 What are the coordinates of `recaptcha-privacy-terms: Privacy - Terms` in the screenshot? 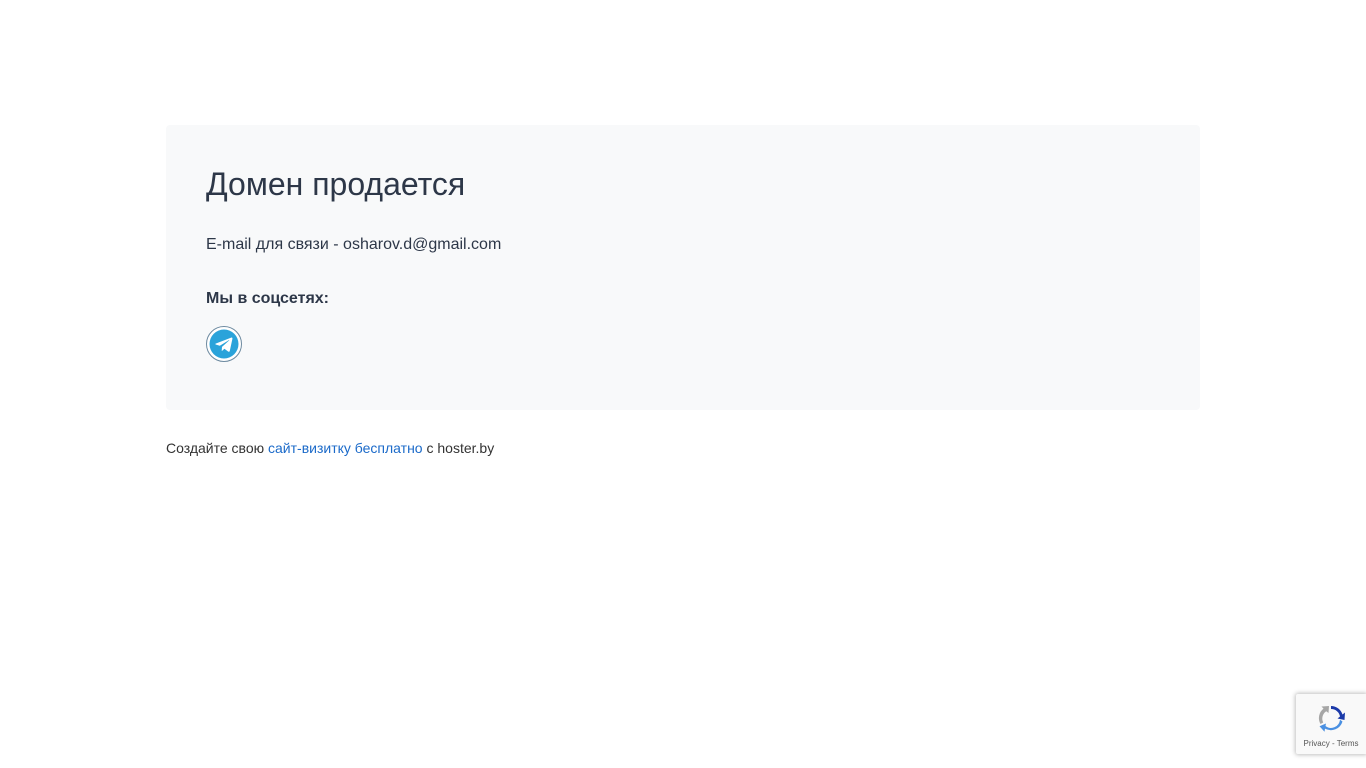 It's located at (1331, 744).